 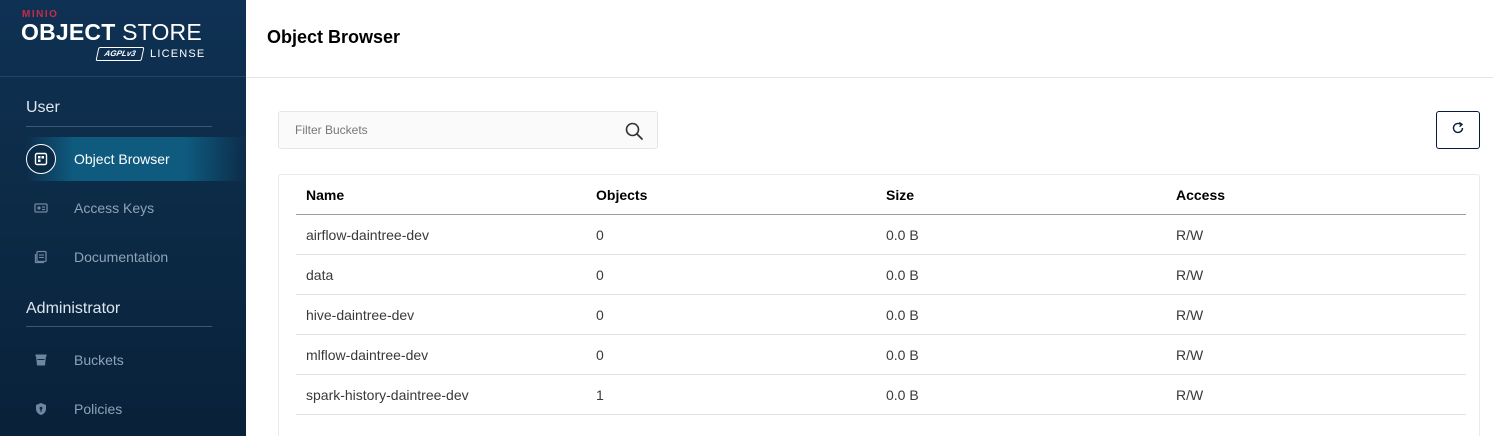 What do you see at coordinates (621, 195) in the screenshot?
I see `column-header-objects: Objects` at bounding box center [621, 195].